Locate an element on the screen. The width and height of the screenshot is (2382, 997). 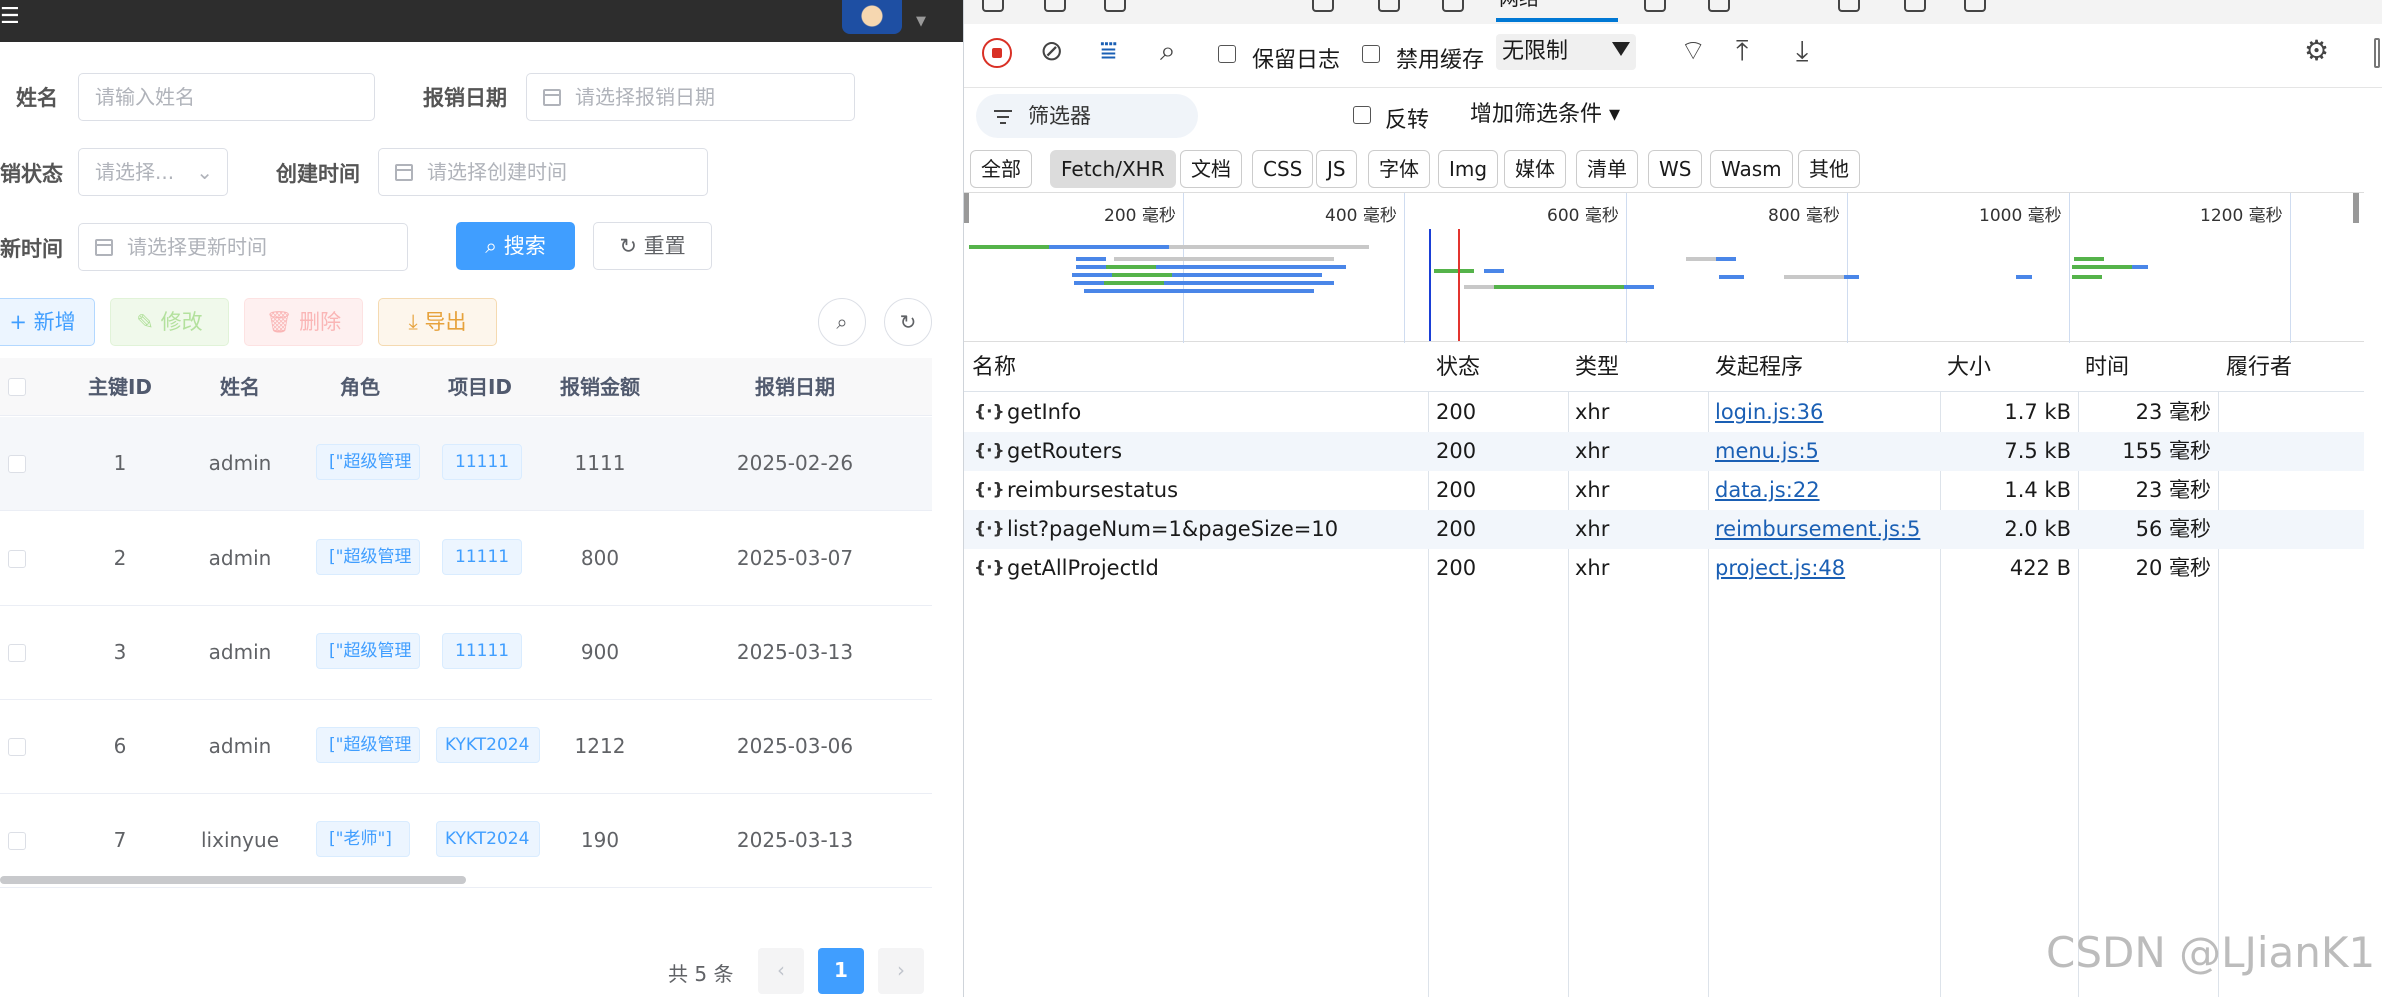
request-initiator-link: project.js:48 is located at coordinates (1780, 568).